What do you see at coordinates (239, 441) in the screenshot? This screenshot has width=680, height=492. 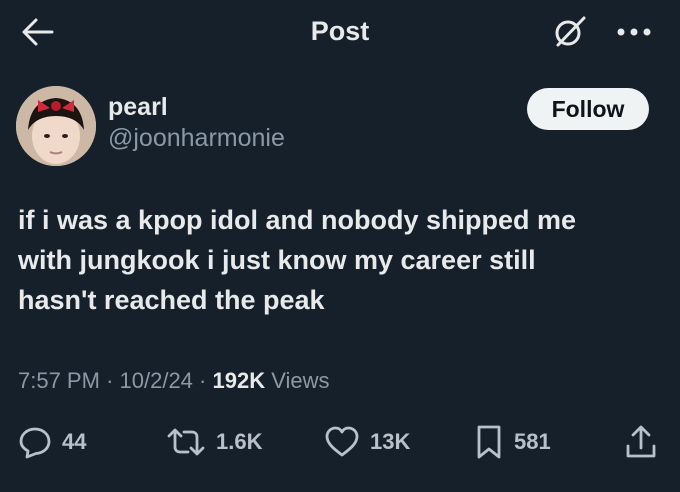 I see `repost-count: 1.6K` at bounding box center [239, 441].